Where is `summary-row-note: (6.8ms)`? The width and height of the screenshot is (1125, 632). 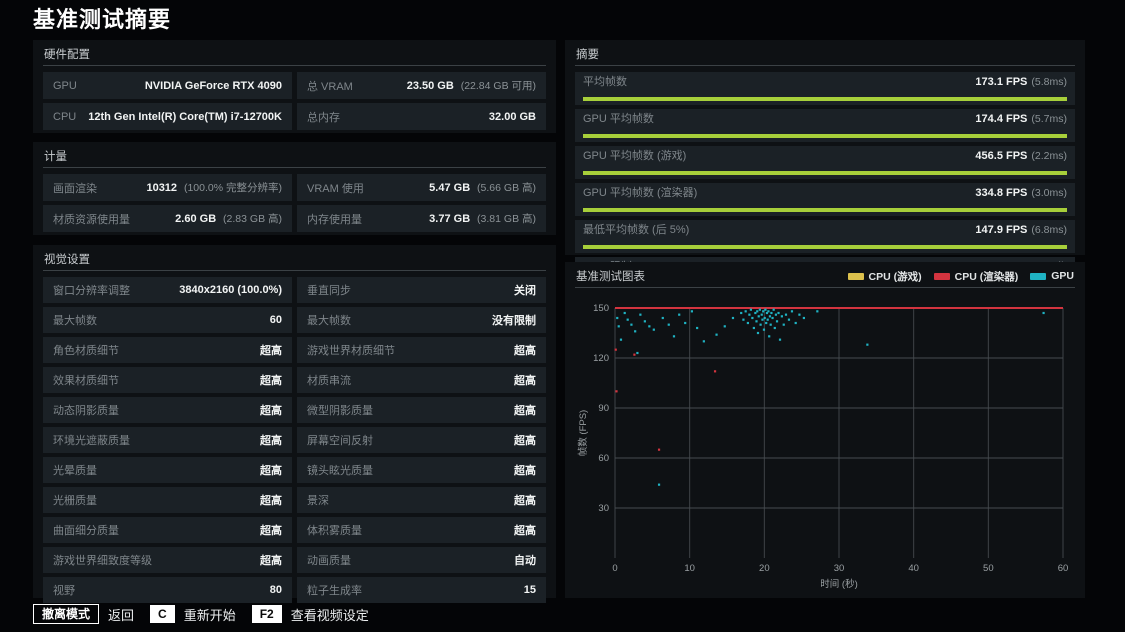
summary-row-note: (6.8ms) is located at coordinates (1049, 230).